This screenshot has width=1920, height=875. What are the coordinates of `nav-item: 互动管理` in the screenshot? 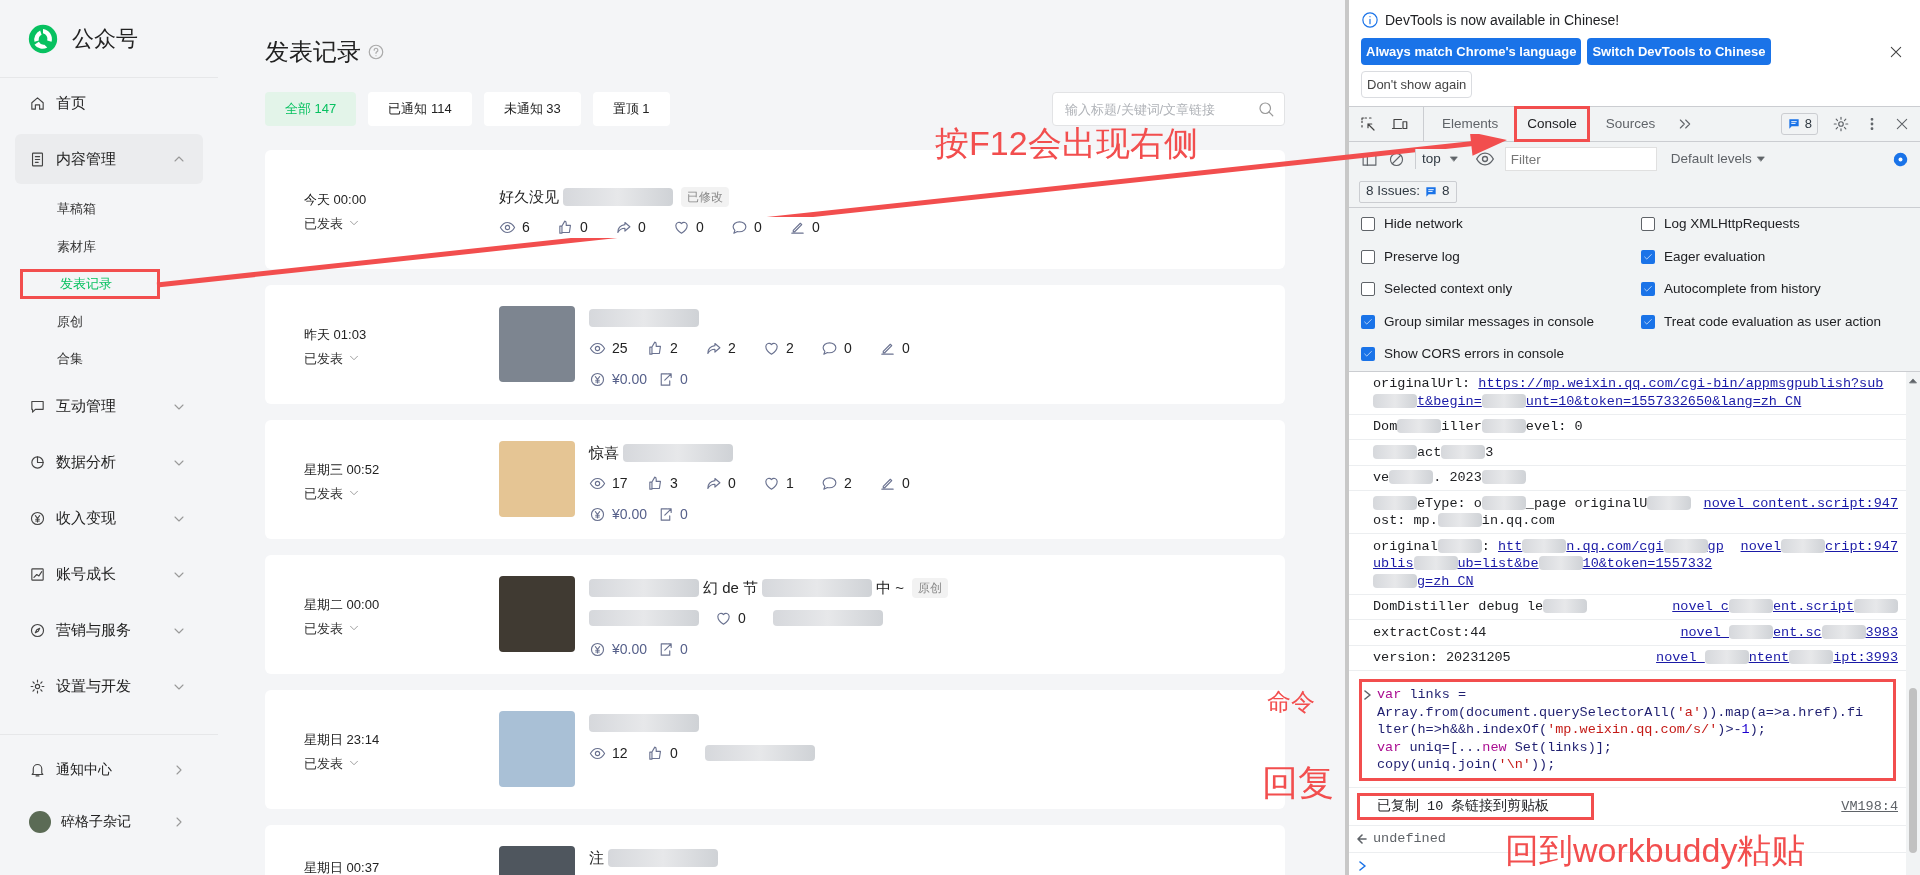 It's located at (109, 406).